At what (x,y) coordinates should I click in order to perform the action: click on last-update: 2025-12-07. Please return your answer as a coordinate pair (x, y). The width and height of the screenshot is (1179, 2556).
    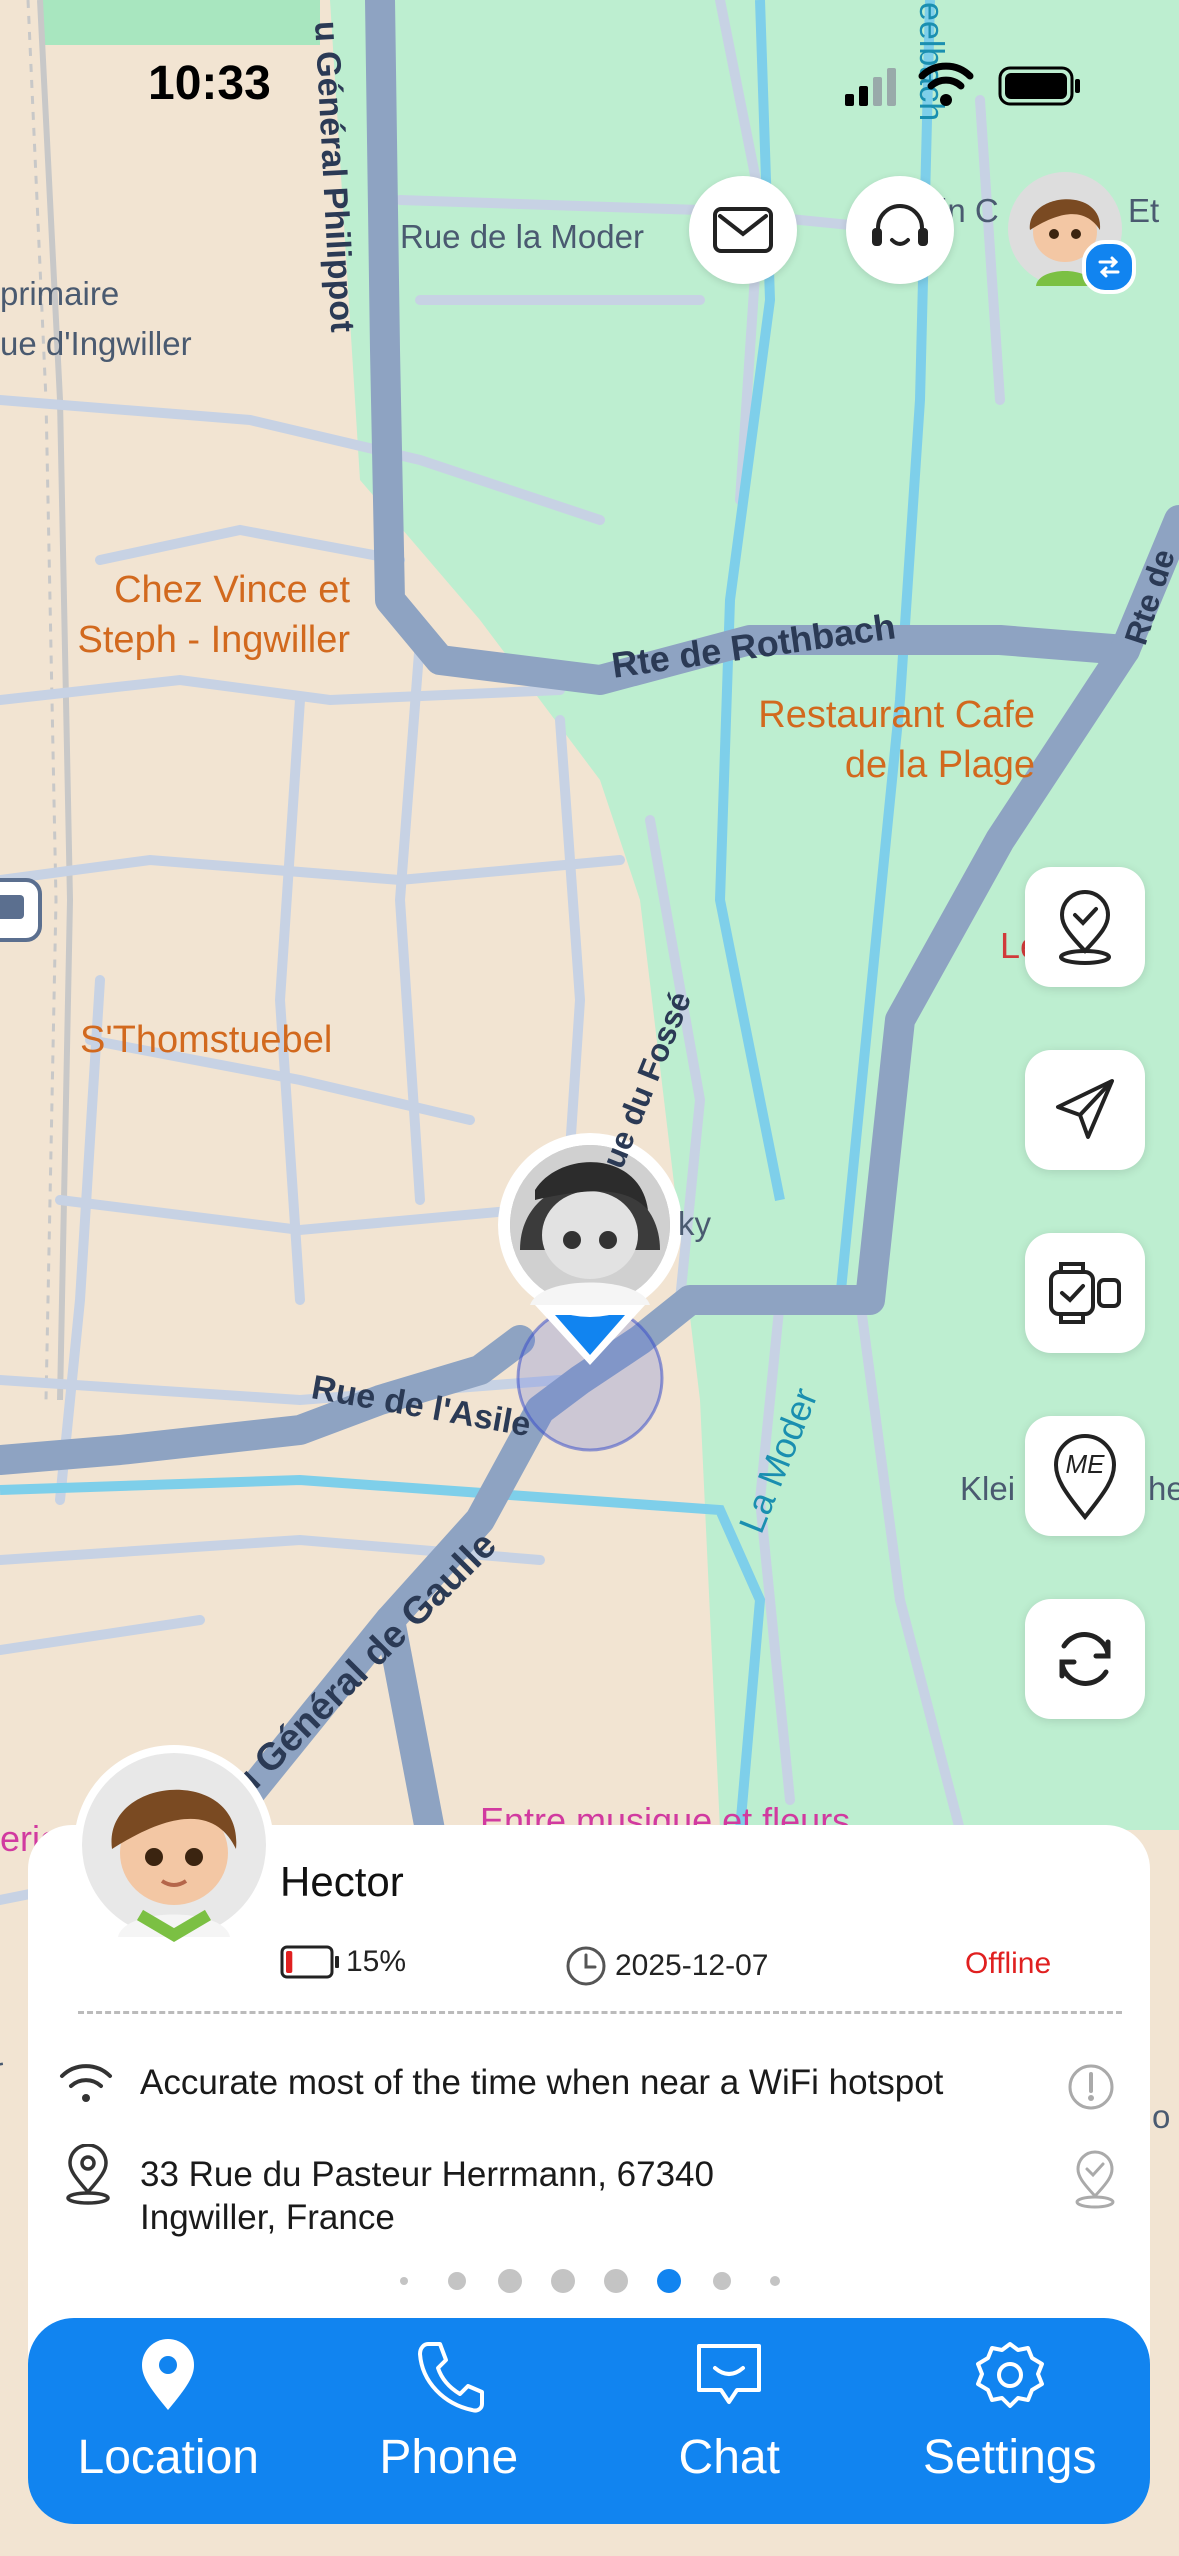
    Looking at the image, I should click on (666, 1966).